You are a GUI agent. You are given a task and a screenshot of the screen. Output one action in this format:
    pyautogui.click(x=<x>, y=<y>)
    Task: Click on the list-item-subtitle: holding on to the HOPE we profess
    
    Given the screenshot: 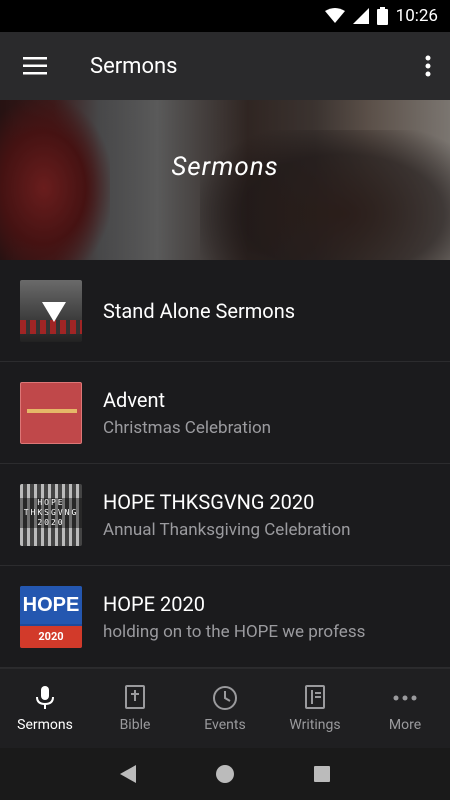 What is the action you would take?
    pyautogui.click(x=234, y=631)
    